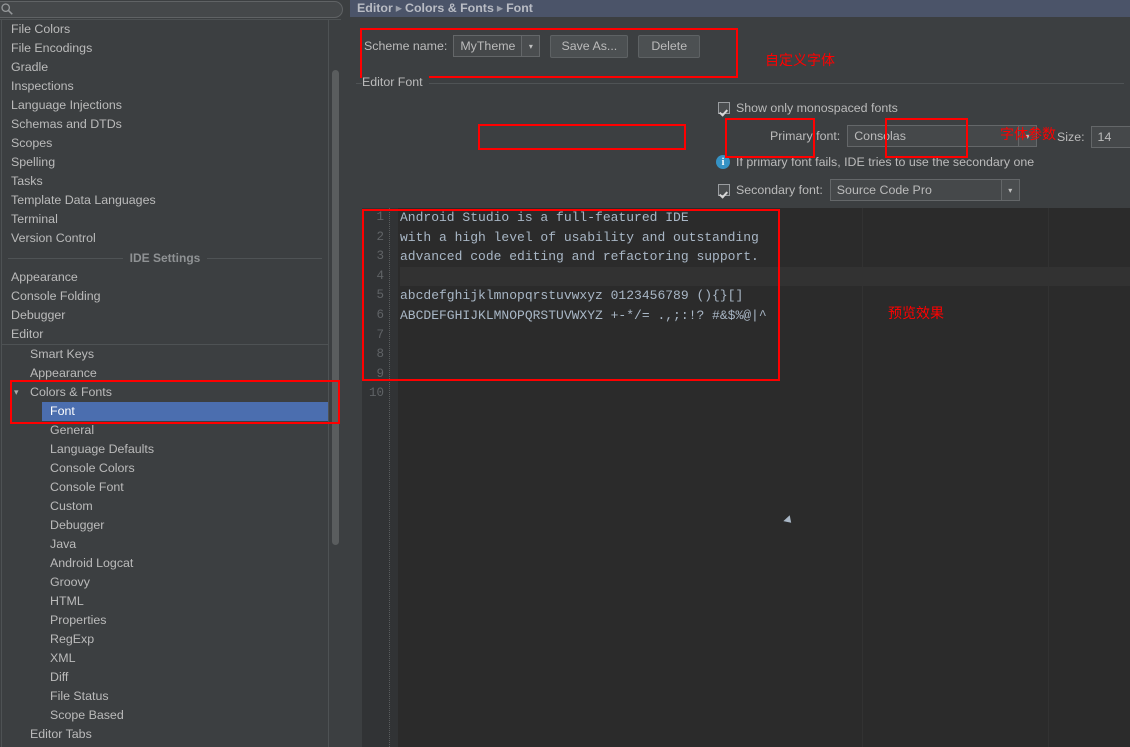 The width and height of the screenshot is (1130, 747). I want to click on tree-item-label: Console Font, so click(87, 487).